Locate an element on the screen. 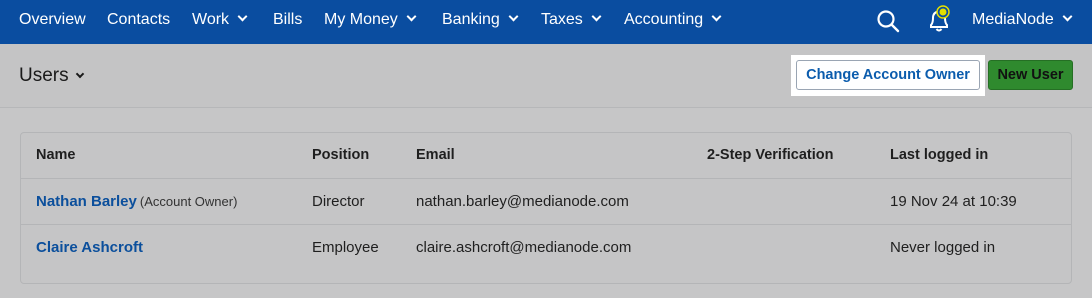 The height and width of the screenshot is (298, 1092). position-cell: Employee is located at coordinates (345, 247).